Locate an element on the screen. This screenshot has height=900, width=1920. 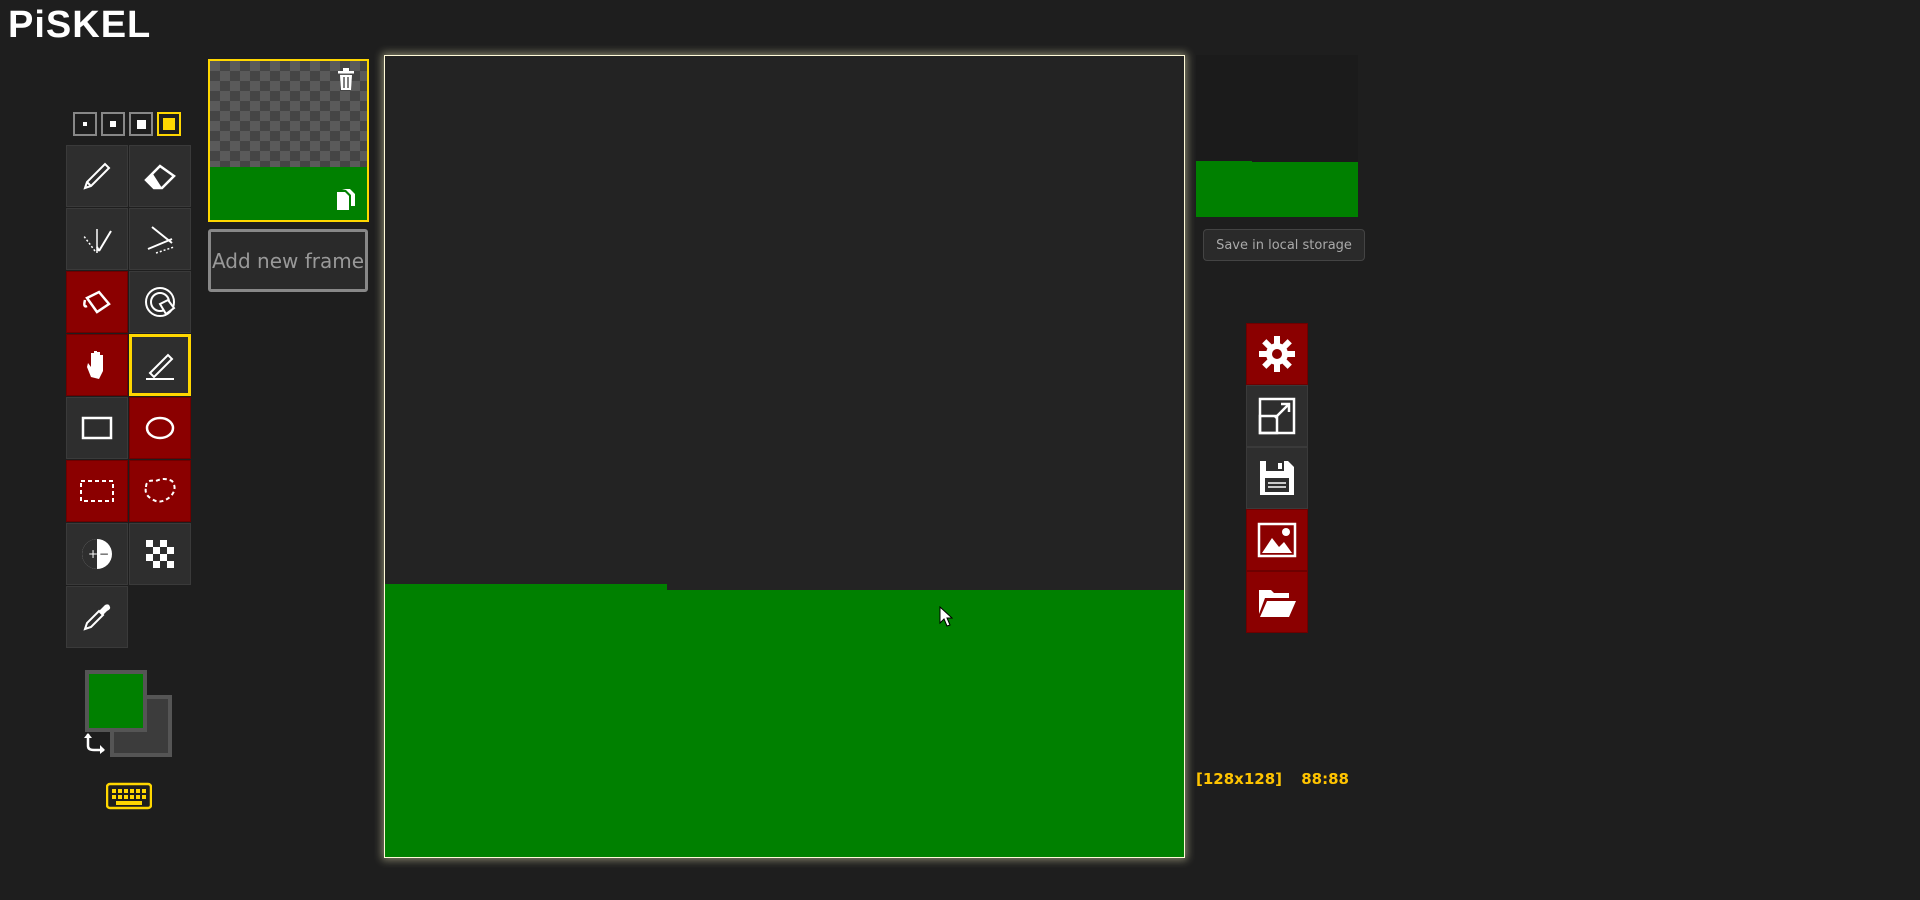
settings-button is located at coordinates (1277, 354).